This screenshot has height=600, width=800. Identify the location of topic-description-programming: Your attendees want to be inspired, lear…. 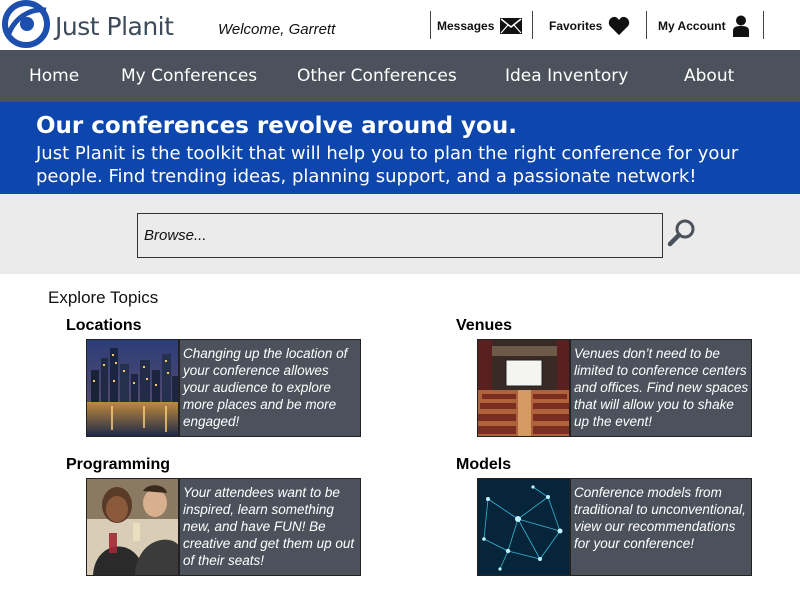
(269, 526).